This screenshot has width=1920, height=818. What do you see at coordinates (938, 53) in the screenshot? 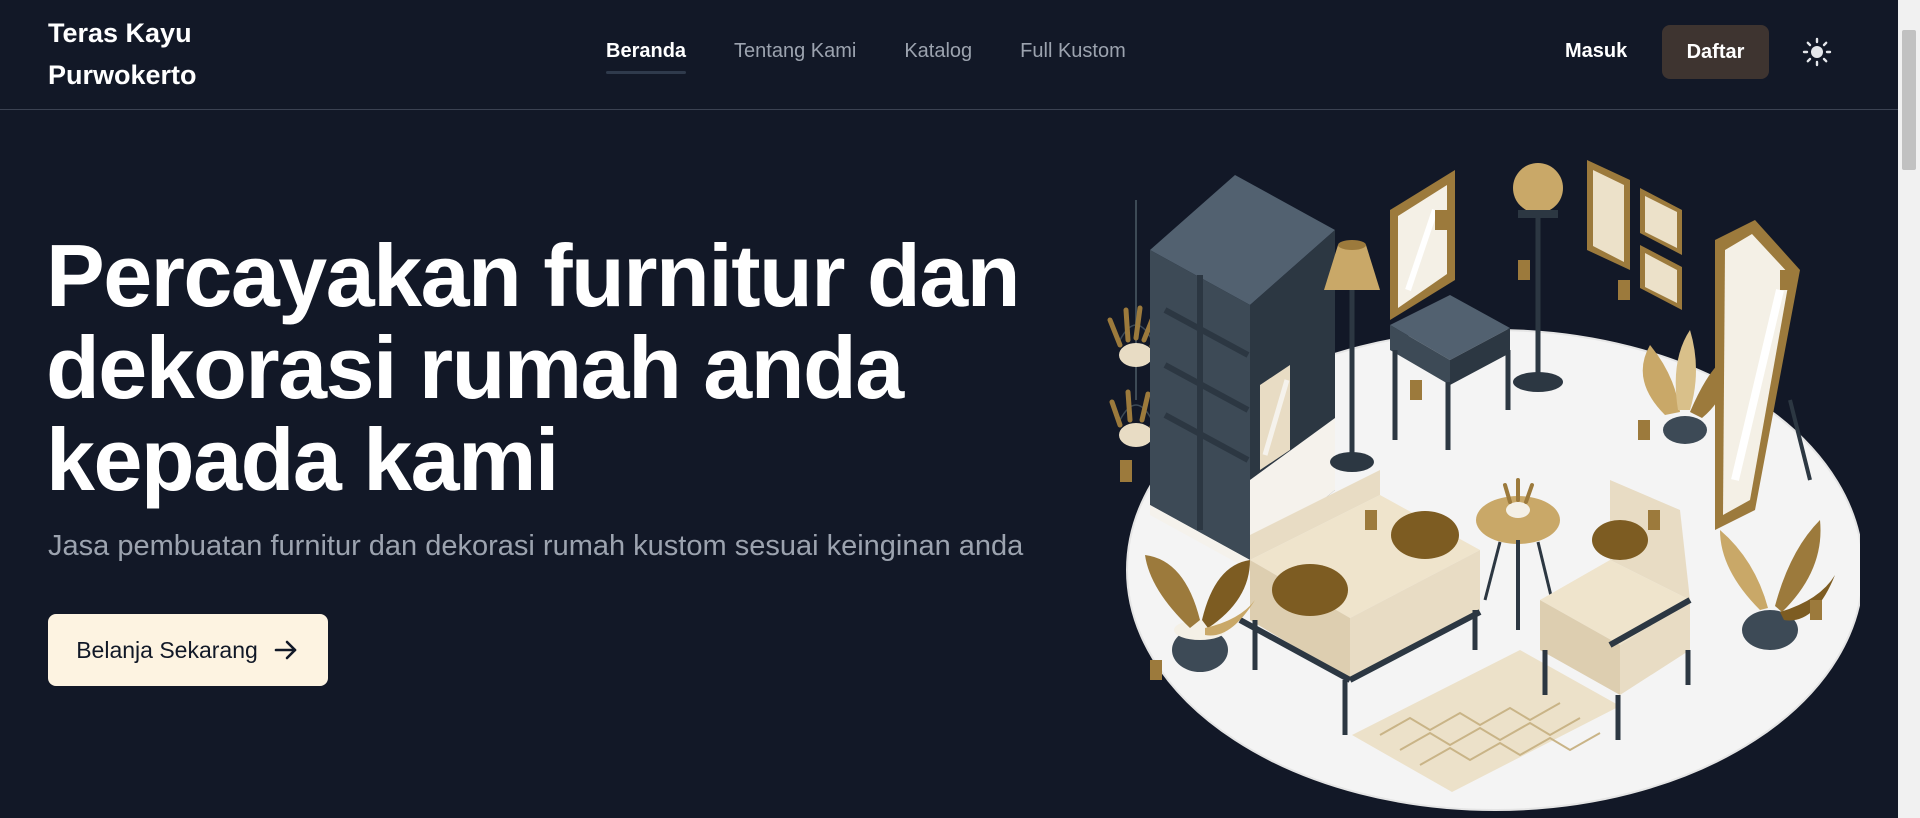
I see `nav-item-katalog: Katalog` at bounding box center [938, 53].